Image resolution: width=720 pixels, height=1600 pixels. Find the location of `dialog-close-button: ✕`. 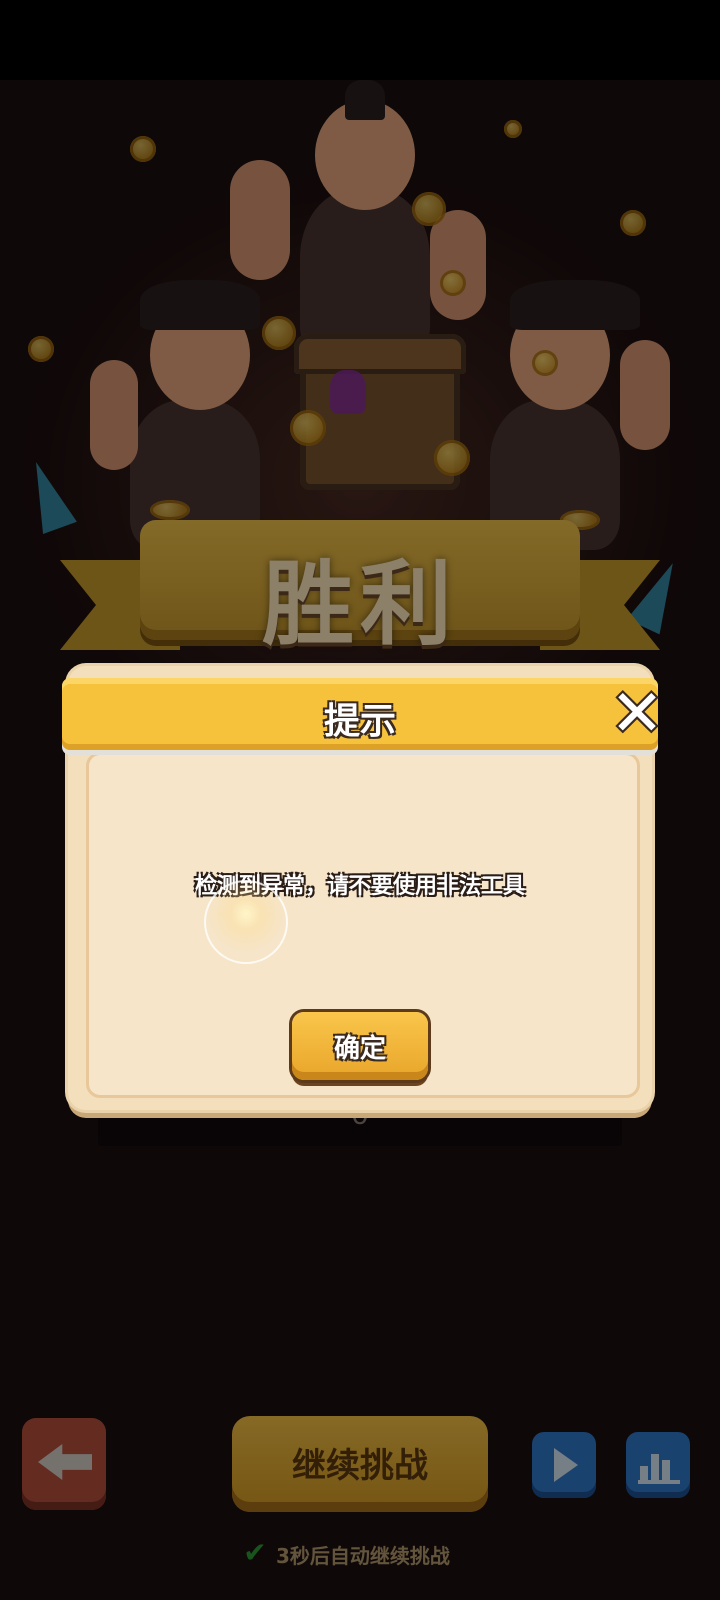

dialog-close-button: ✕ is located at coordinates (637, 714).